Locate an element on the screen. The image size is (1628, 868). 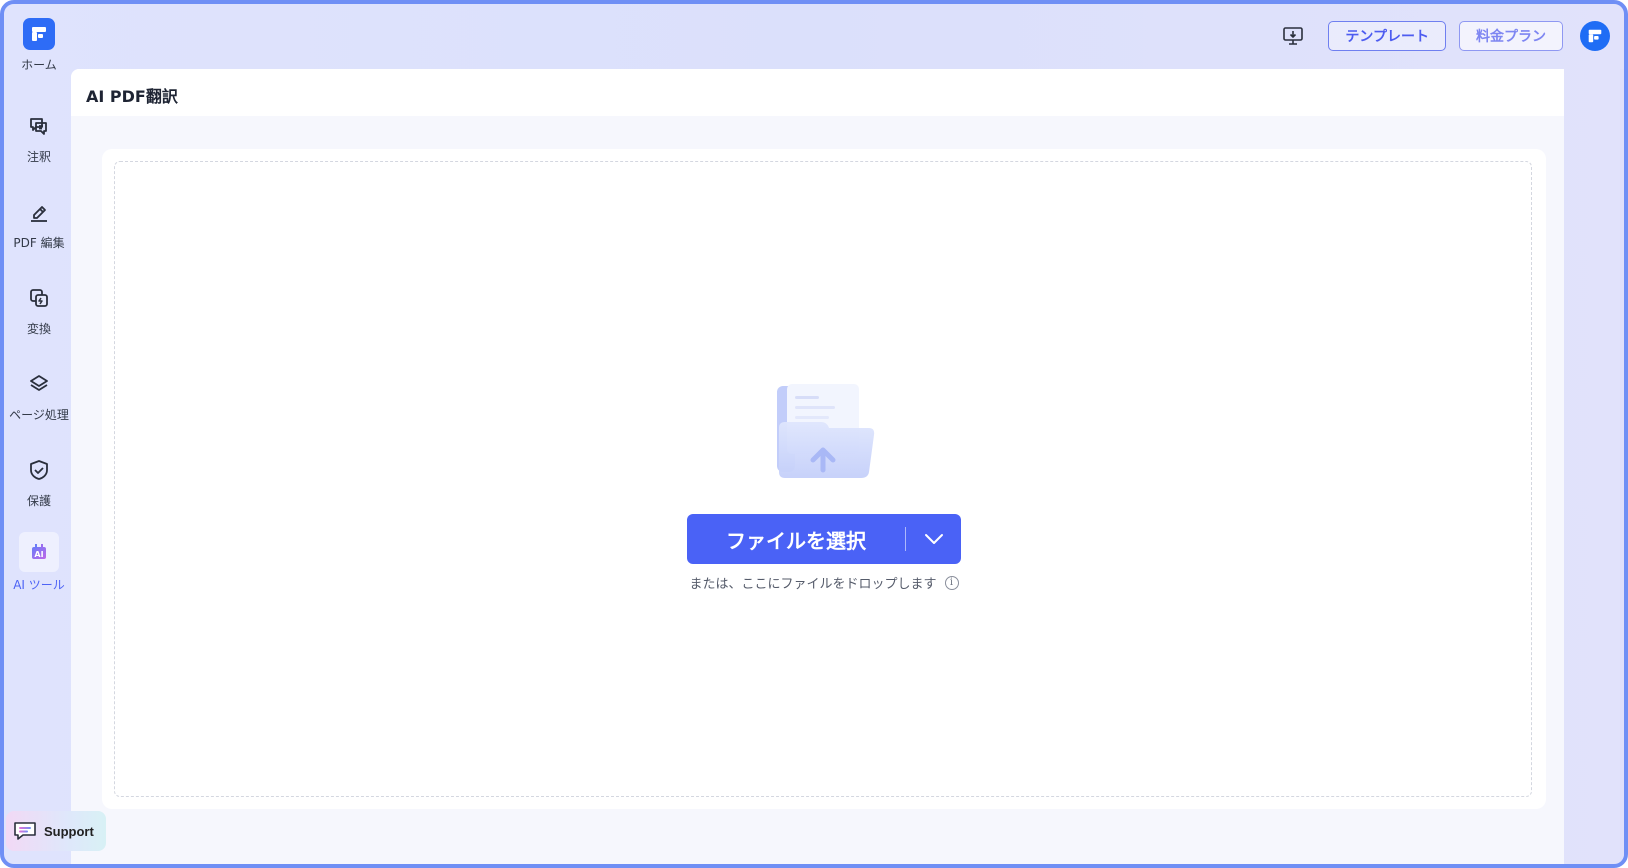
pricing-plan-button: 料金プラン is located at coordinates (1511, 36).